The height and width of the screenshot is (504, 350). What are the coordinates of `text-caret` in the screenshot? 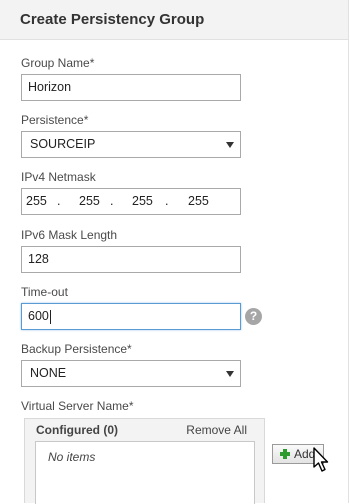 It's located at (50, 316).